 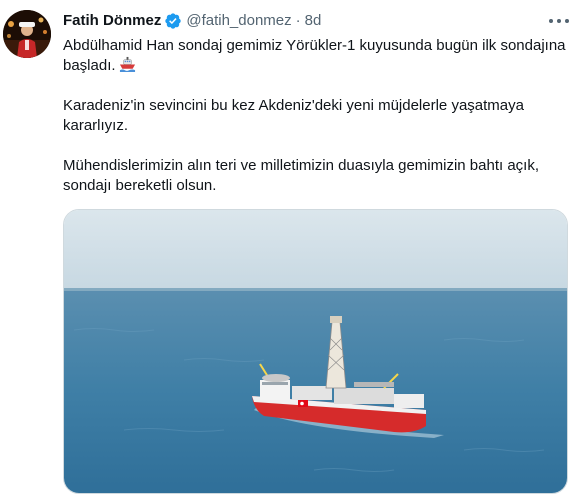 What do you see at coordinates (559, 21) in the screenshot?
I see `more-options-icon` at bounding box center [559, 21].